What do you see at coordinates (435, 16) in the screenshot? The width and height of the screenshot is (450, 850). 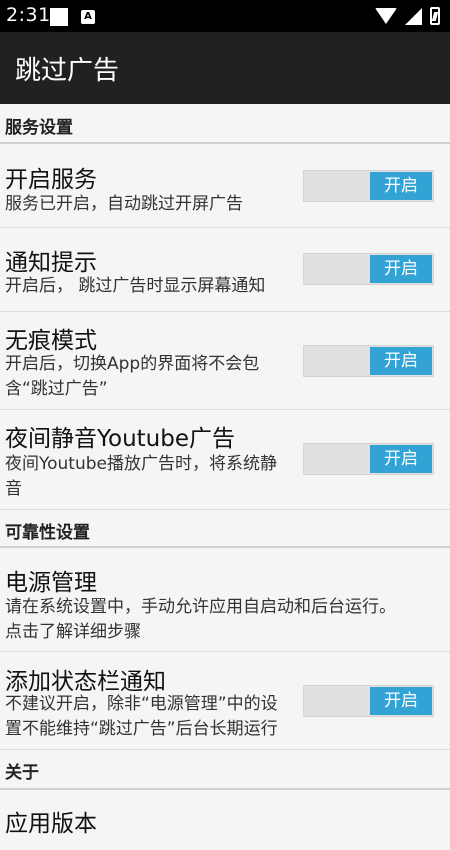 I see `battery-charging-icon` at bounding box center [435, 16].